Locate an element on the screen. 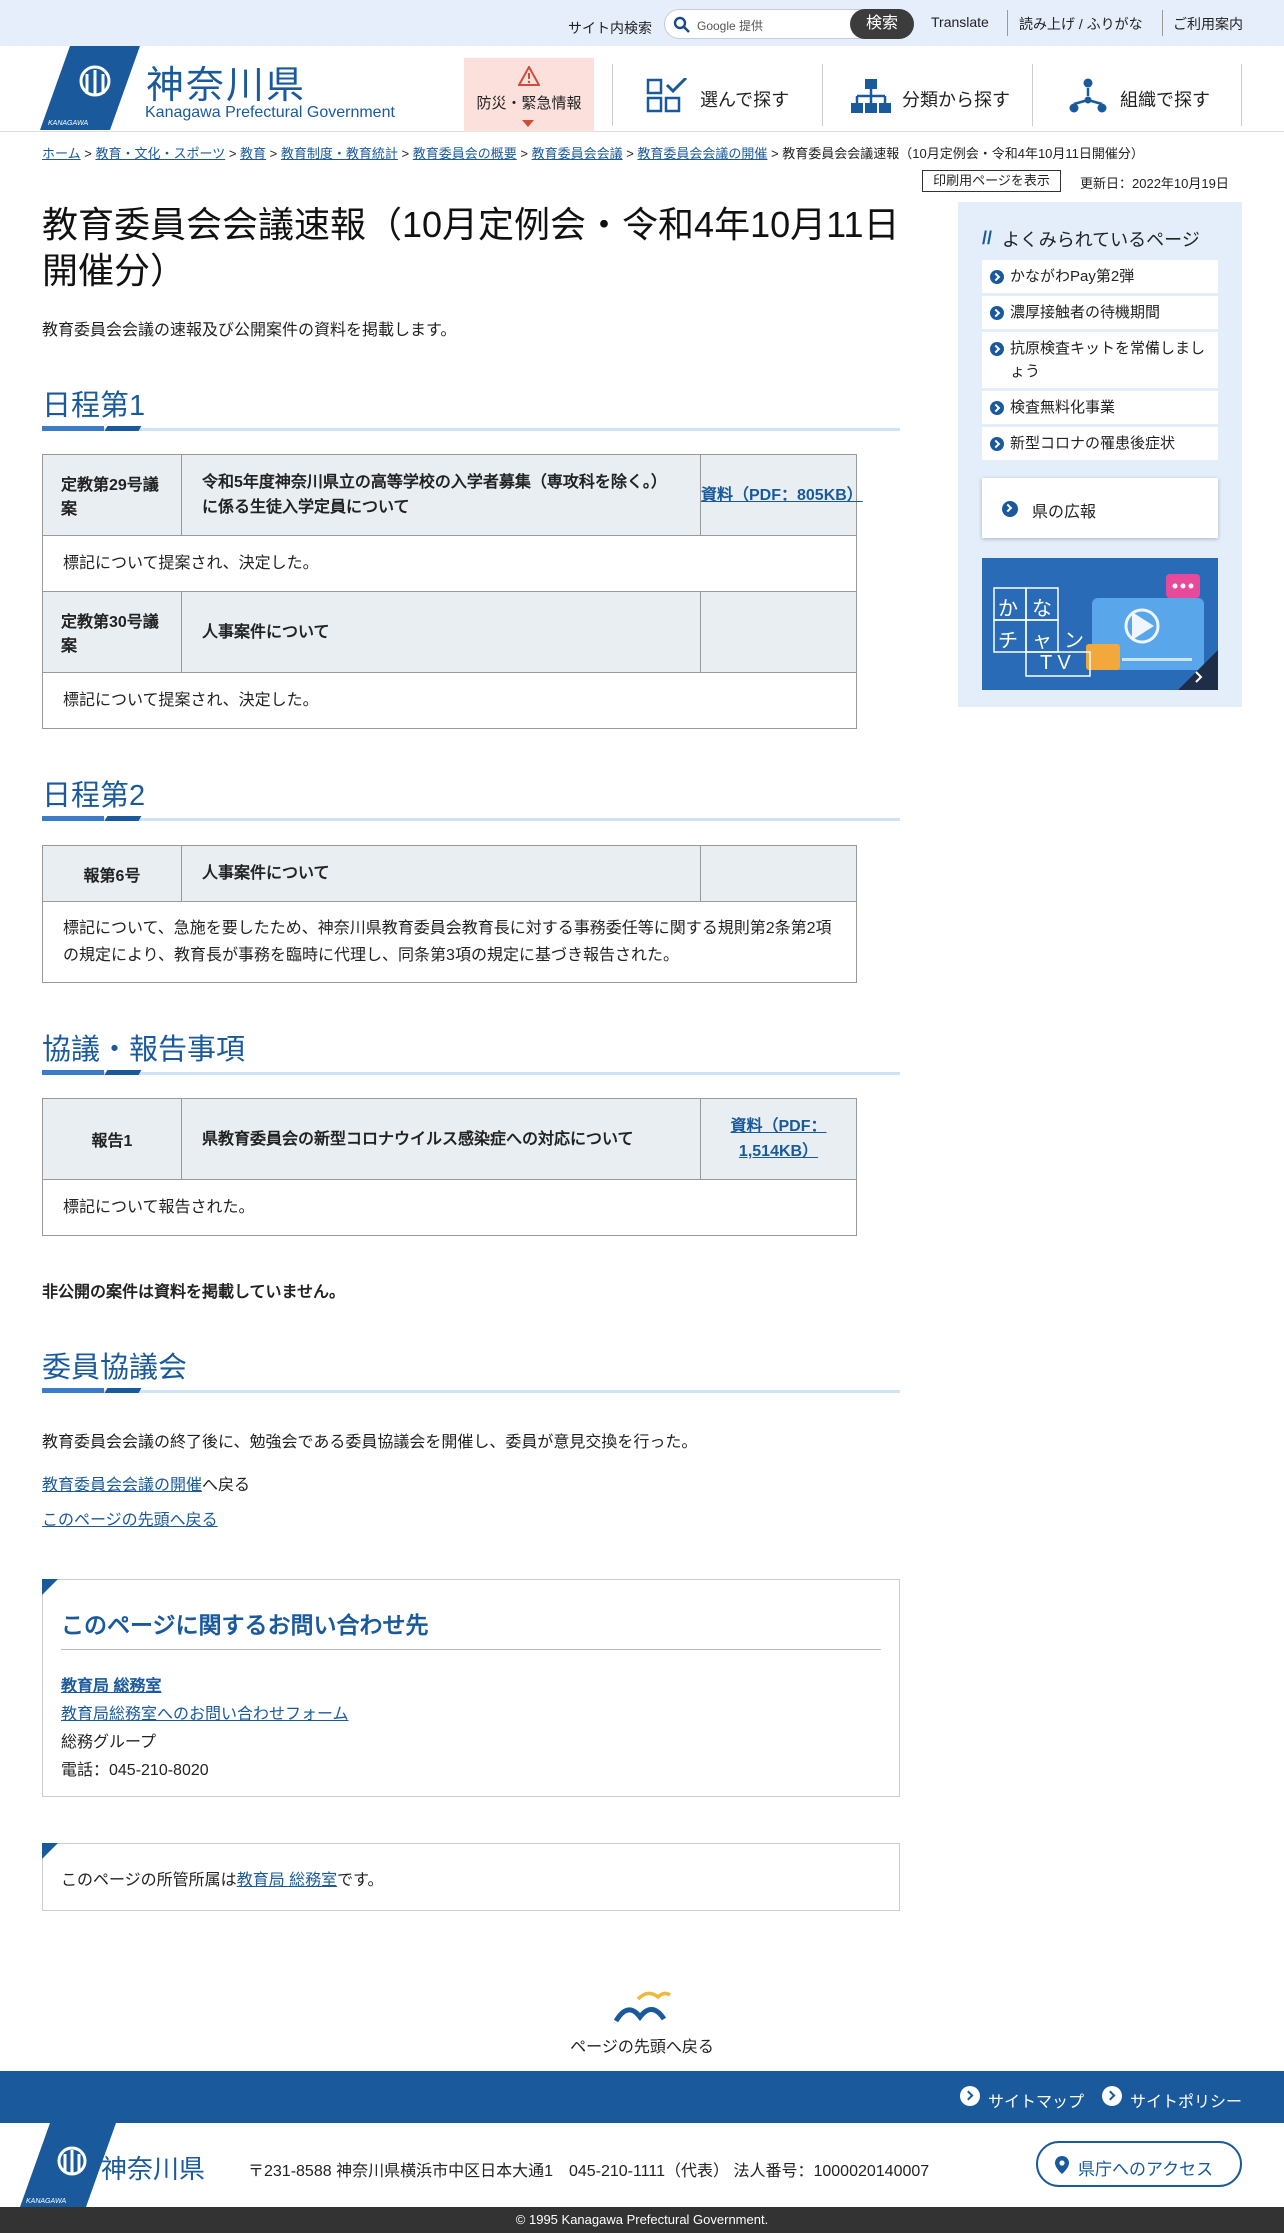 The height and width of the screenshot is (2233, 1284). pdf-document-link: 資料（PDF：805KB） is located at coordinates (782, 495).